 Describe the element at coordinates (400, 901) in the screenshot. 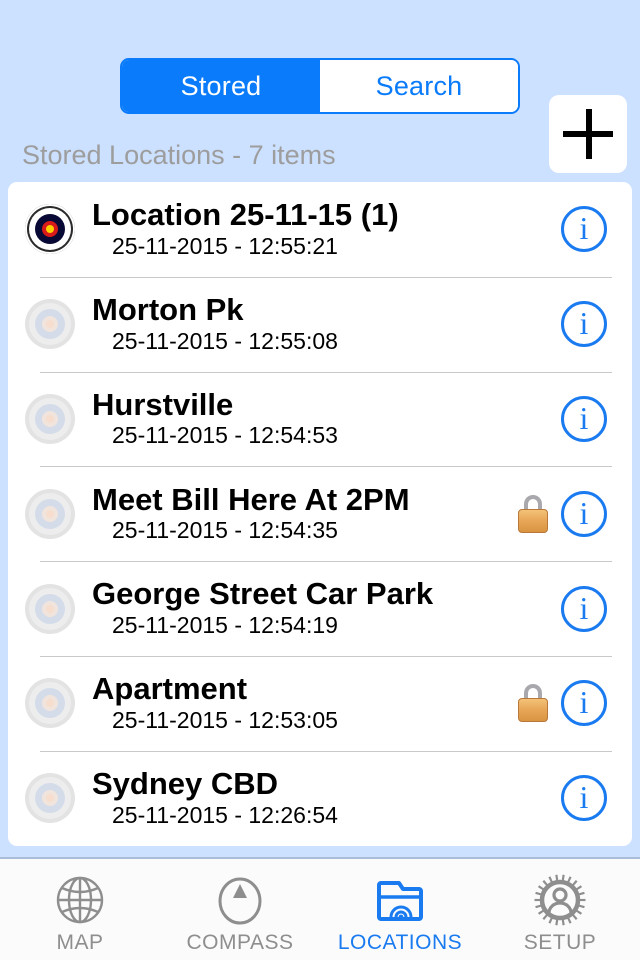

I see `folder-radar-icon` at that location.